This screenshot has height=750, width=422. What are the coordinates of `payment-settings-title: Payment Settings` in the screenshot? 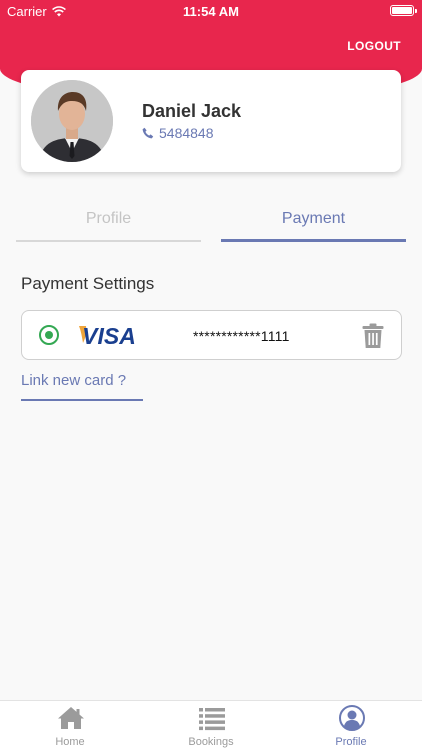 It's located at (88, 283).